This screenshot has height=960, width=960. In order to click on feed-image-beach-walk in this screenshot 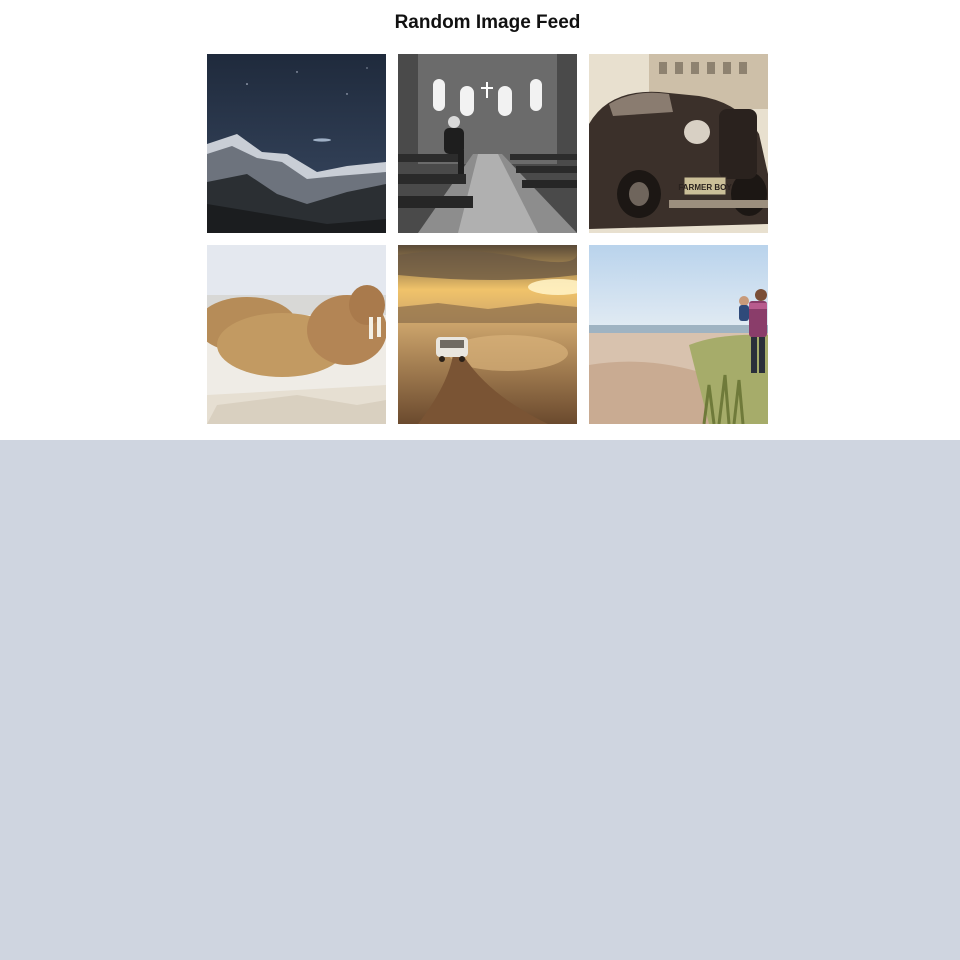, I will do `click(678, 334)`.